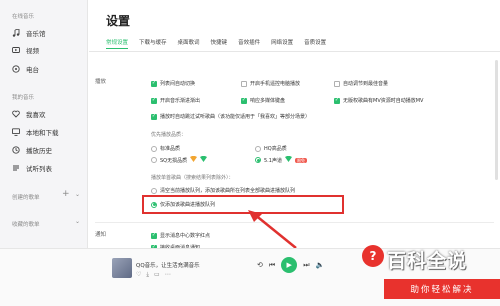 Image resolution: width=500 pixels, height=306 pixels. I want to click on page-title: 设置, so click(118, 21).